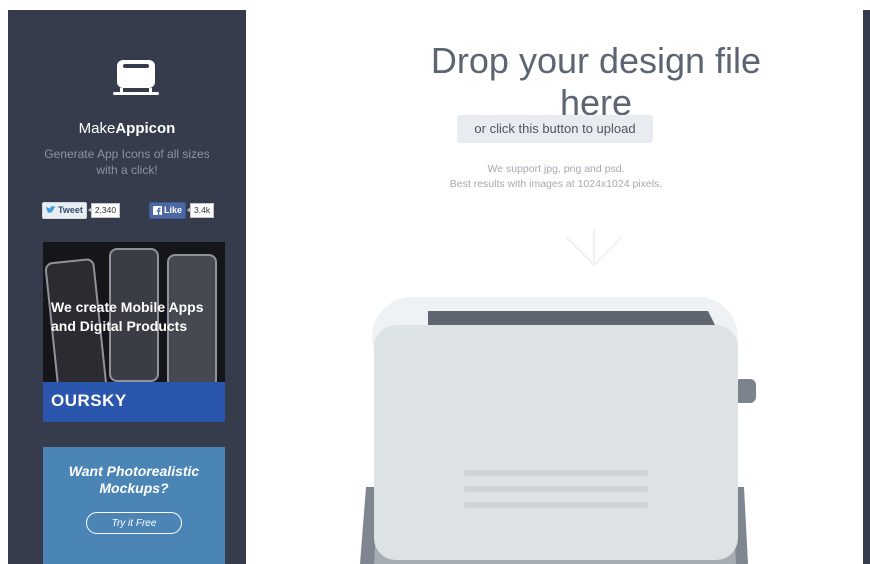  Describe the element at coordinates (104, 210) in the screenshot. I see `tweet-count: 2,340` at that location.